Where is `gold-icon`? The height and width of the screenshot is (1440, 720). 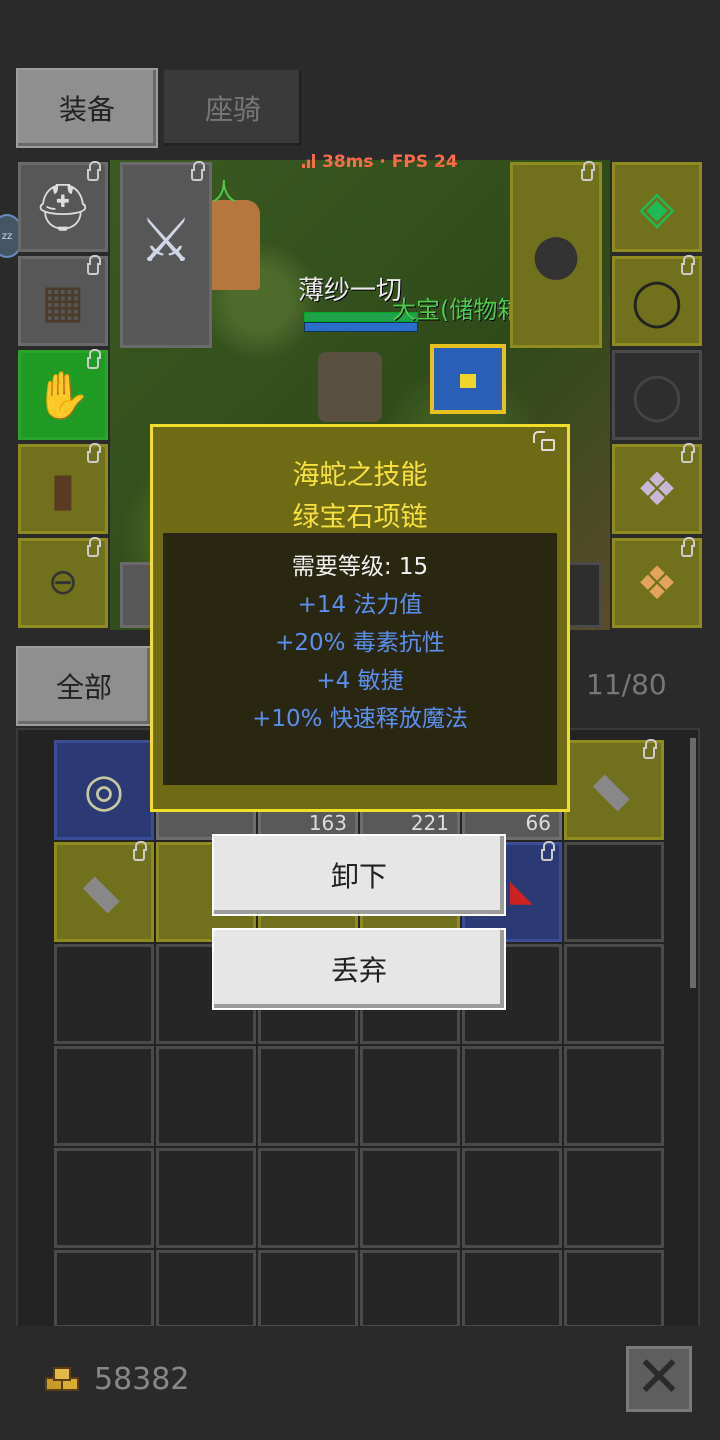
gold-icon is located at coordinates (62, 1379).